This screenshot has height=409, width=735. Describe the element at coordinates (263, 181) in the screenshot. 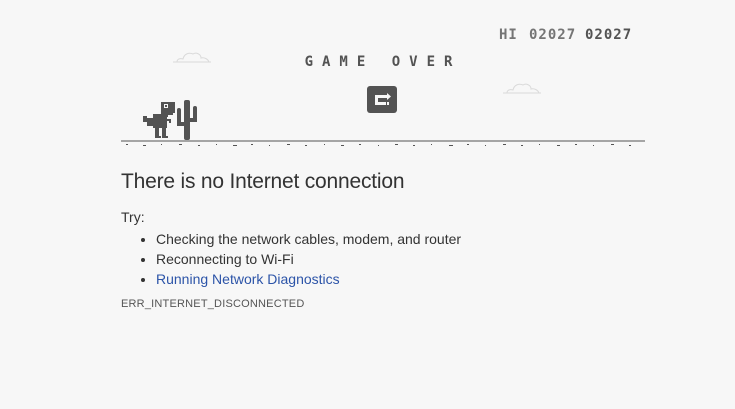

I see `error-title: There is no Internet connection` at that location.